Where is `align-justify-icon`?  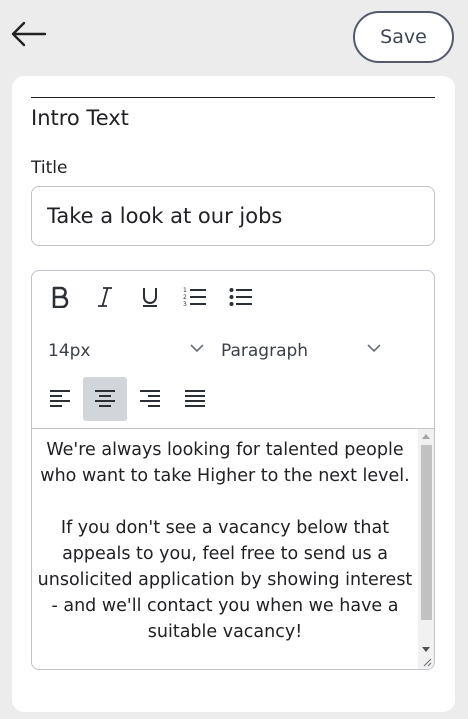 align-justify-icon is located at coordinates (195, 398).